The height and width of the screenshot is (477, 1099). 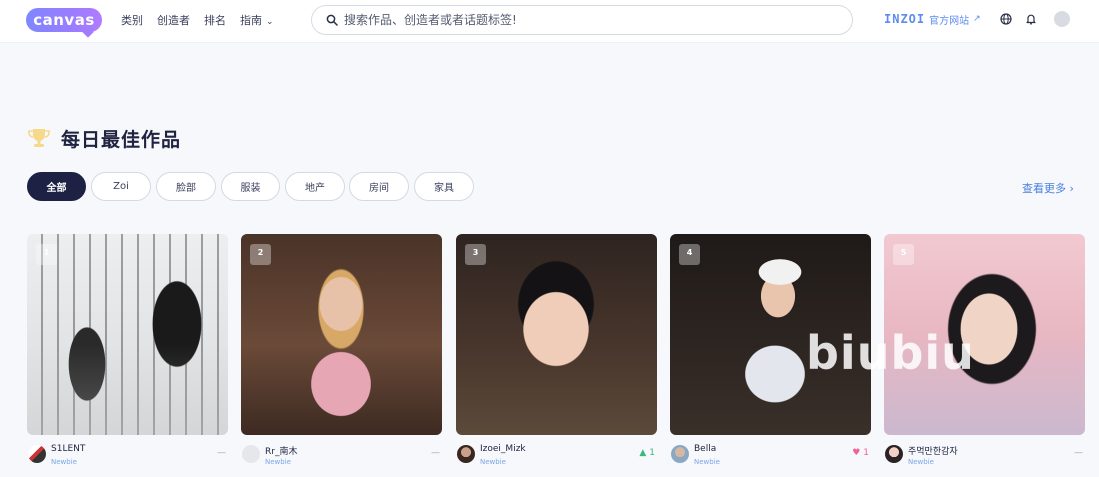 What do you see at coordinates (903, 254) in the screenshot?
I see `rank-badge: 5` at bounding box center [903, 254].